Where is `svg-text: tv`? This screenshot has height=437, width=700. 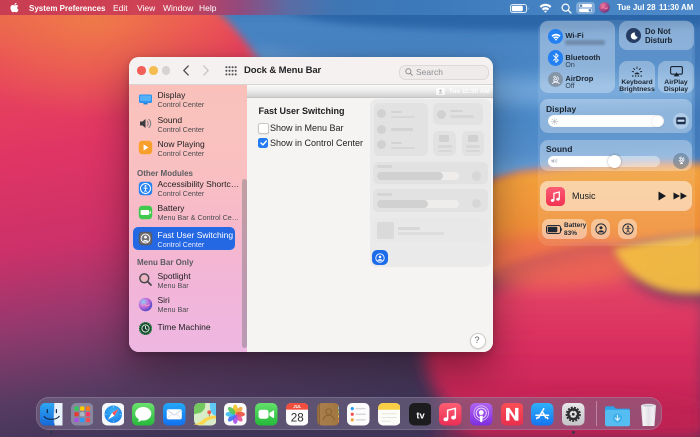 svg-text: tv is located at coordinates (420, 415).